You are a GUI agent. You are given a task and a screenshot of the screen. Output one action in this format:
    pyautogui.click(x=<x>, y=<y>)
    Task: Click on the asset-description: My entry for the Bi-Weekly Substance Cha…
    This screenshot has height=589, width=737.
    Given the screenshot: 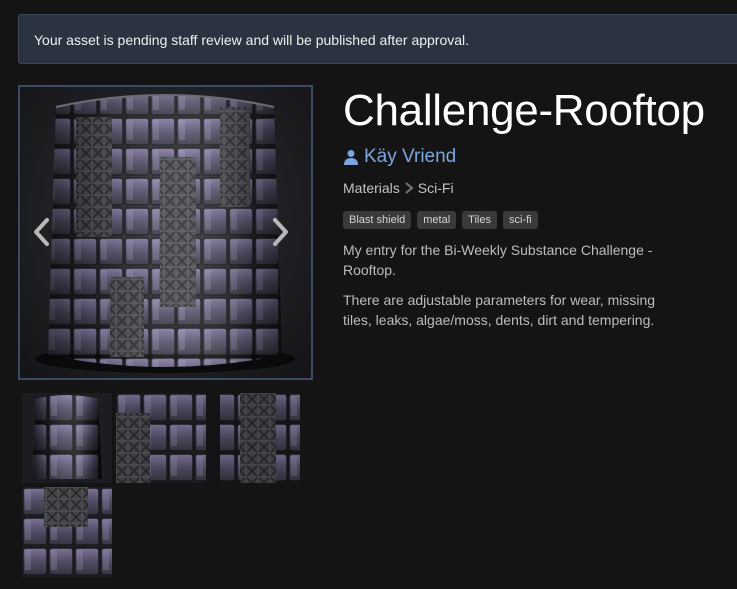 What is the action you would take?
    pyautogui.click(x=508, y=290)
    